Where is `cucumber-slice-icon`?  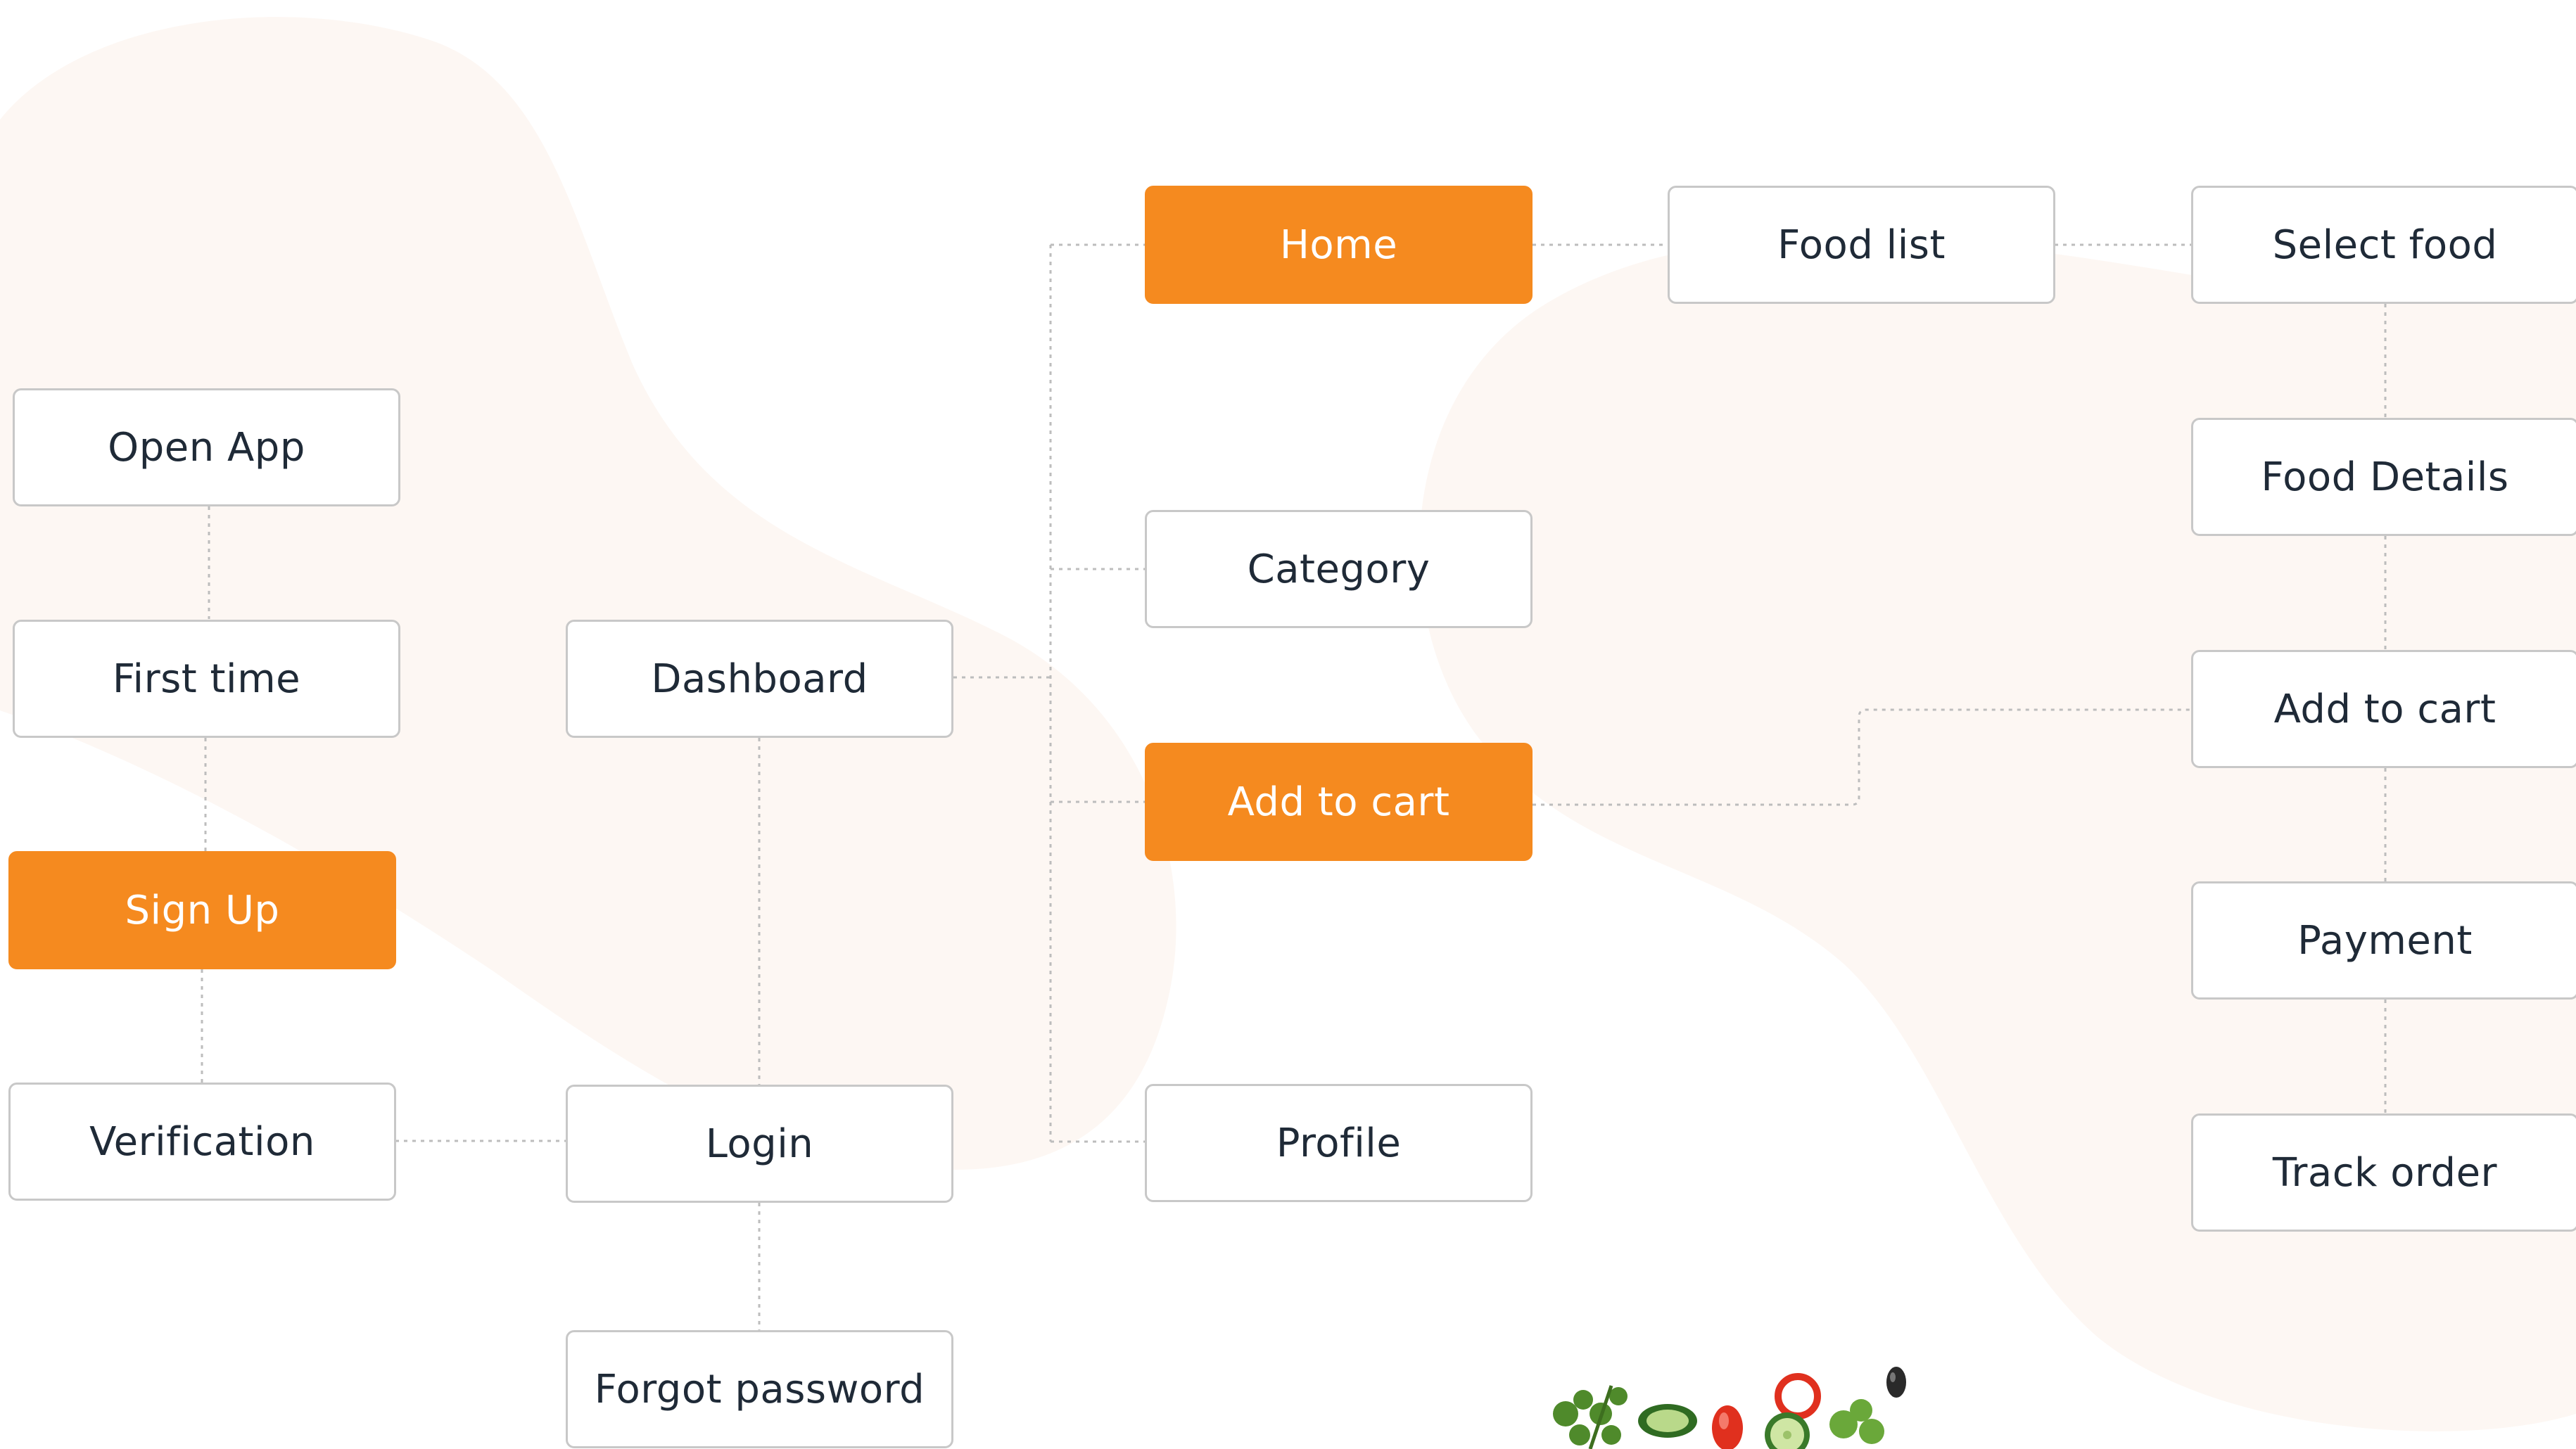
cucumber-slice-icon is located at coordinates (1667, 1421).